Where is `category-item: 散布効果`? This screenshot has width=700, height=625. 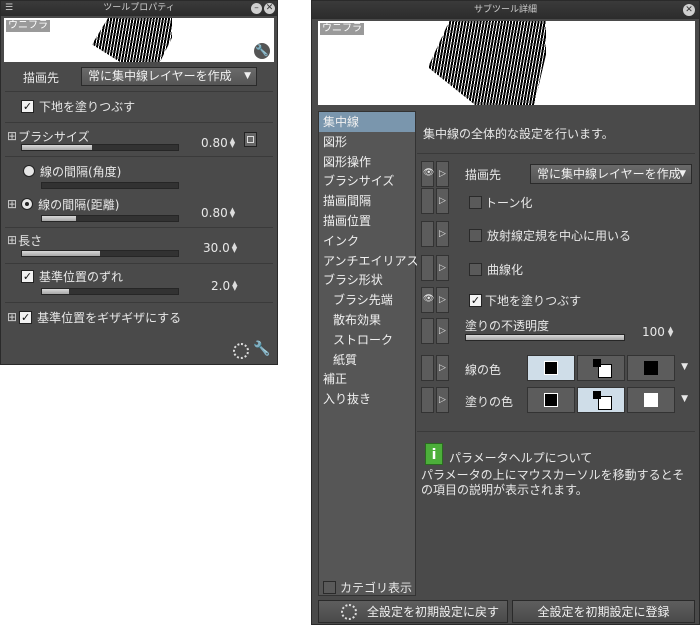
category-item: 散布効果 is located at coordinates (367, 320).